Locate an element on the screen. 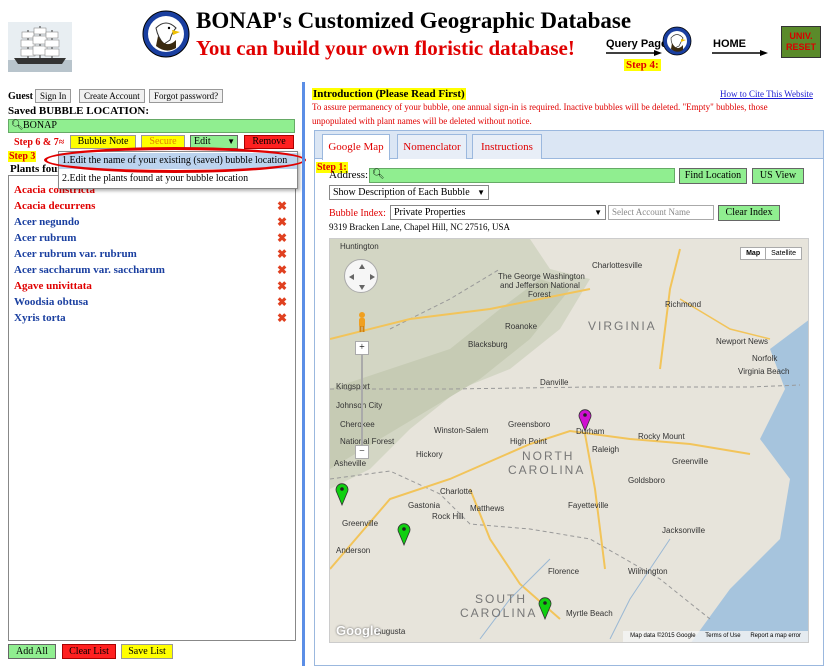 Image resolution: width=832 pixels, height=666 pixels. map-report-link: Report a map error is located at coordinates (775, 636).